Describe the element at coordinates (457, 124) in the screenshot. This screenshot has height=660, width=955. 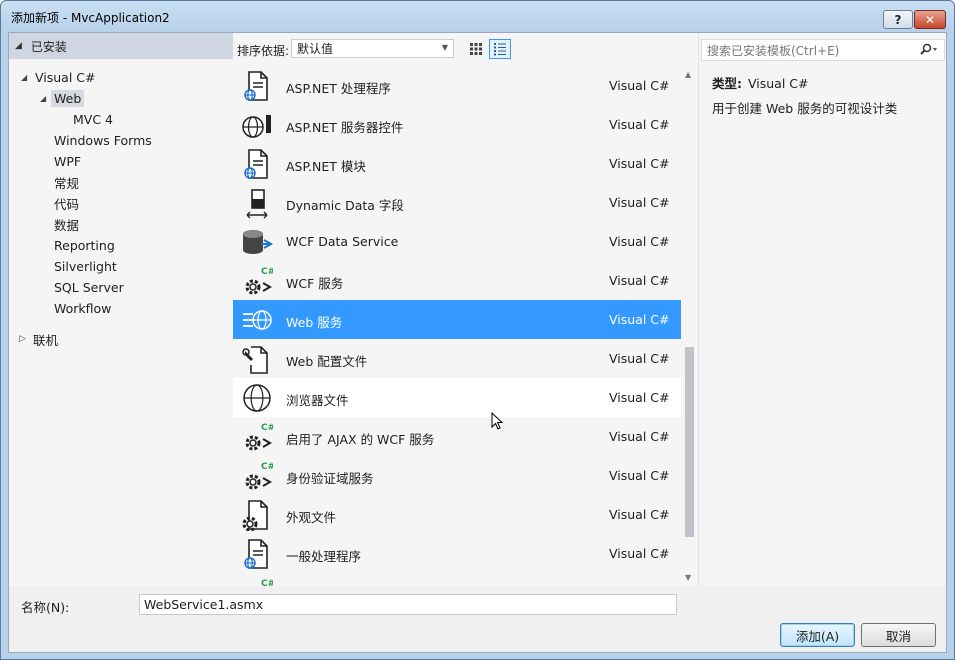
I see `template-row: ASP.NET 服务器控件 Visual C#` at that location.